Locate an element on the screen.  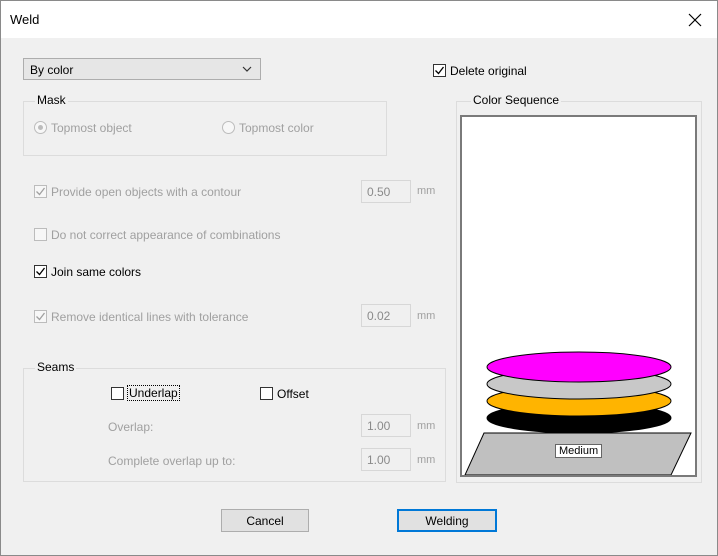
mask-group-title: Mask is located at coordinates (51, 100).